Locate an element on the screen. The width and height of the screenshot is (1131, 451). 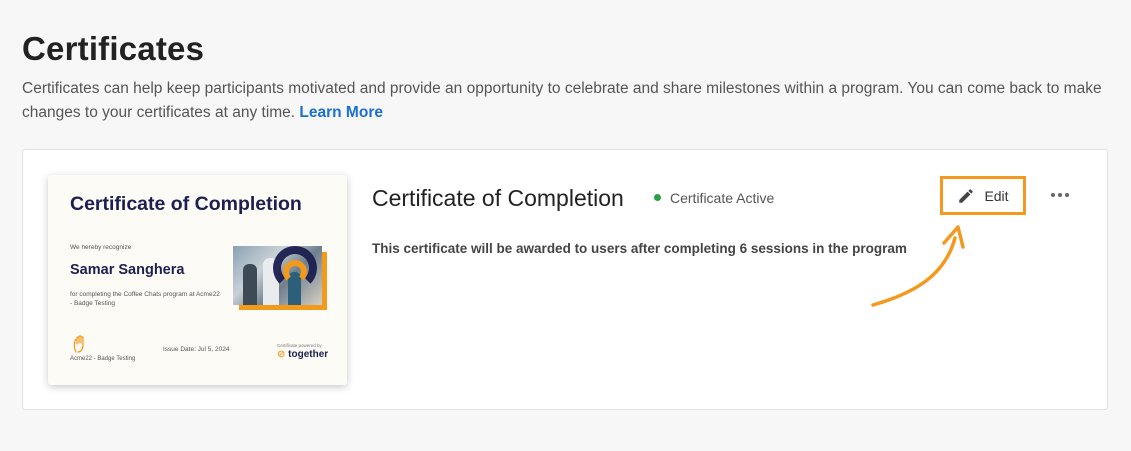
preview-title: Certificate of Completion is located at coordinates (186, 204).